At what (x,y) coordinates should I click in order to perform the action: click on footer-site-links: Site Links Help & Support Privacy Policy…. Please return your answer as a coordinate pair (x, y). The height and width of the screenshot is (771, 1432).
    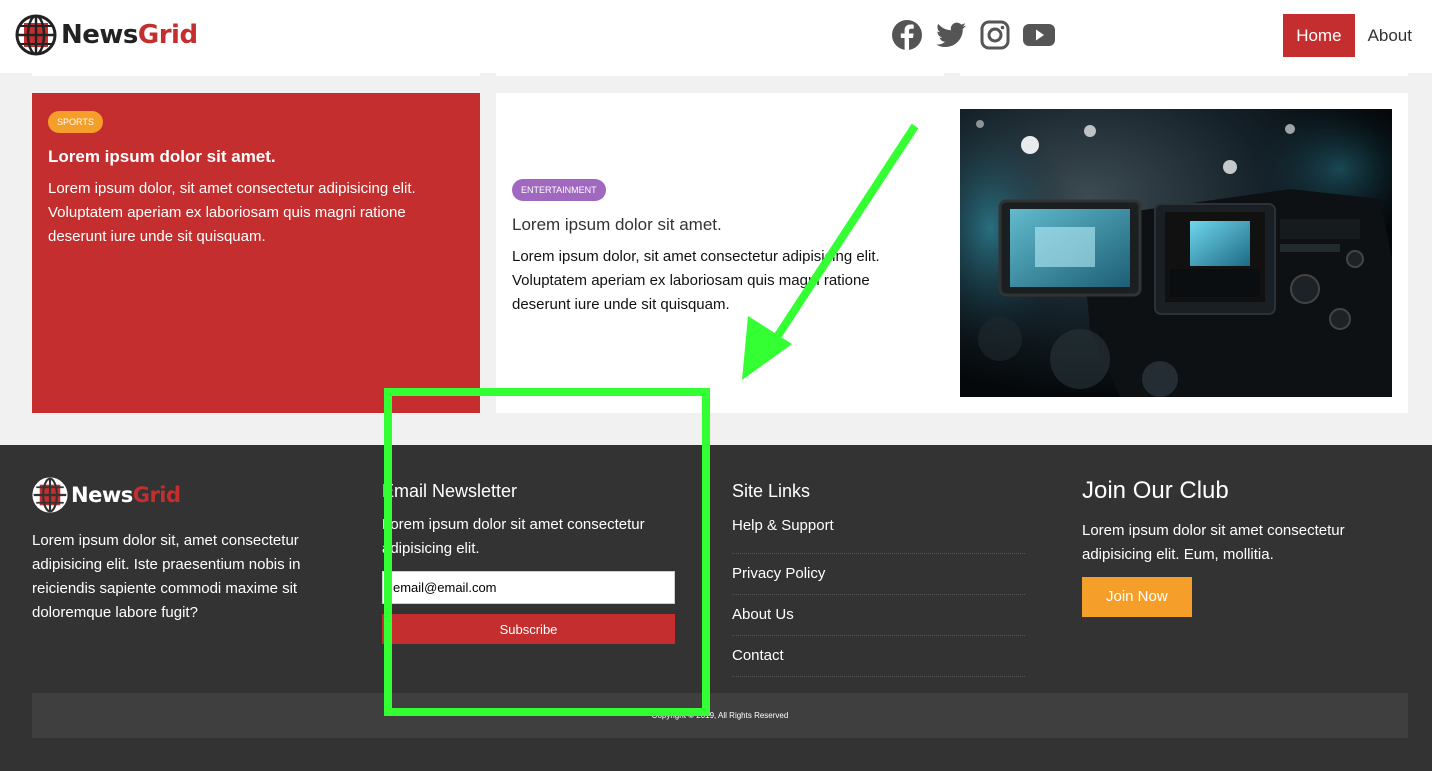
    Looking at the image, I should click on (878, 579).